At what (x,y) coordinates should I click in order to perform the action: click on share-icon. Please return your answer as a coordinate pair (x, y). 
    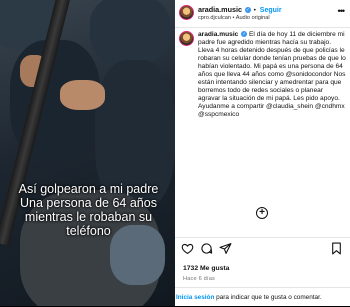
    Looking at the image, I should click on (225, 248).